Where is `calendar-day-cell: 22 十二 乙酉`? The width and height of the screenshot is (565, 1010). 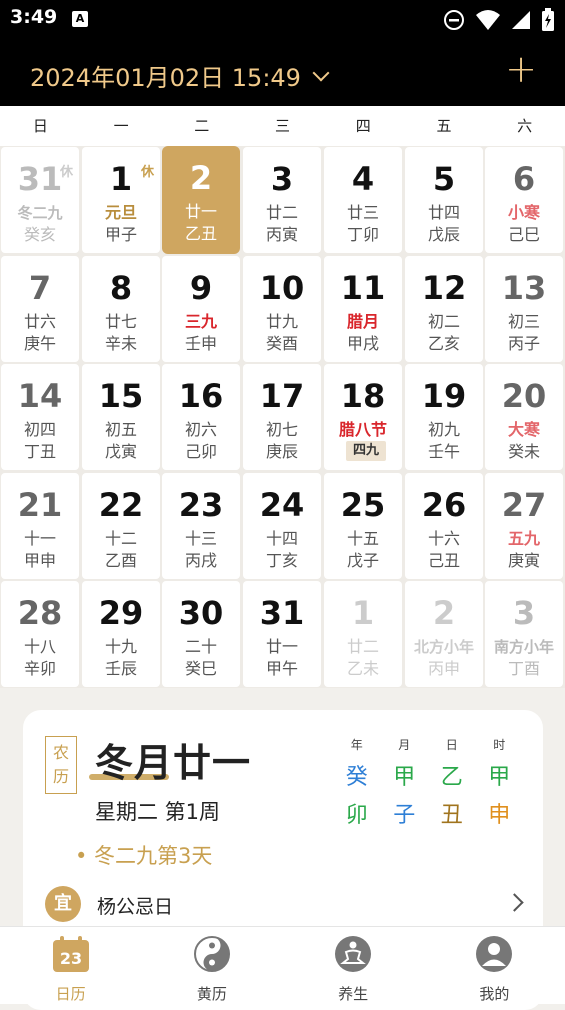 calendar-day-cell: 22 十二 乙酉 is located at coordinates (121, 526).